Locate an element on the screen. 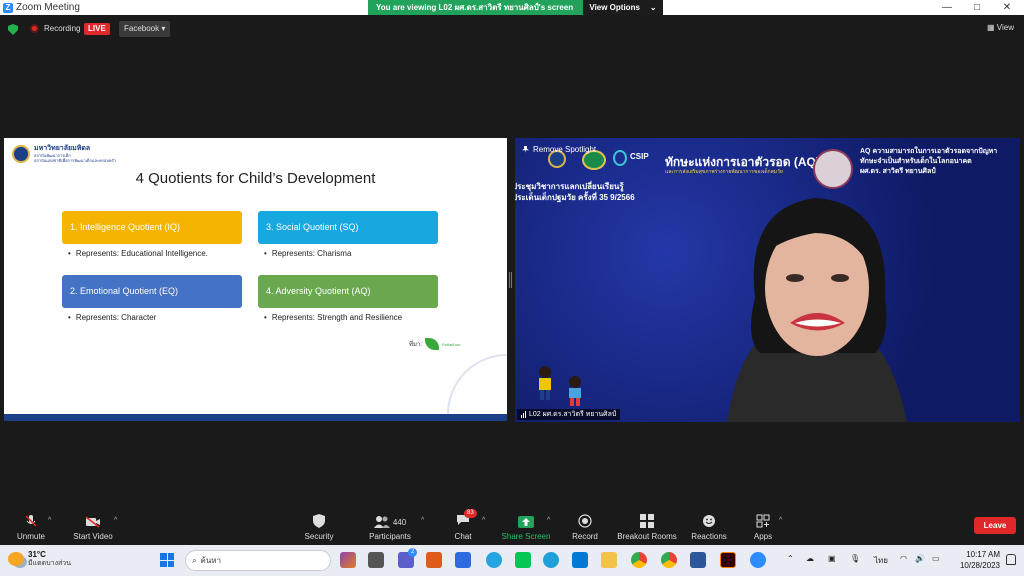  task-view-icon is located at coordinates (376, 560).